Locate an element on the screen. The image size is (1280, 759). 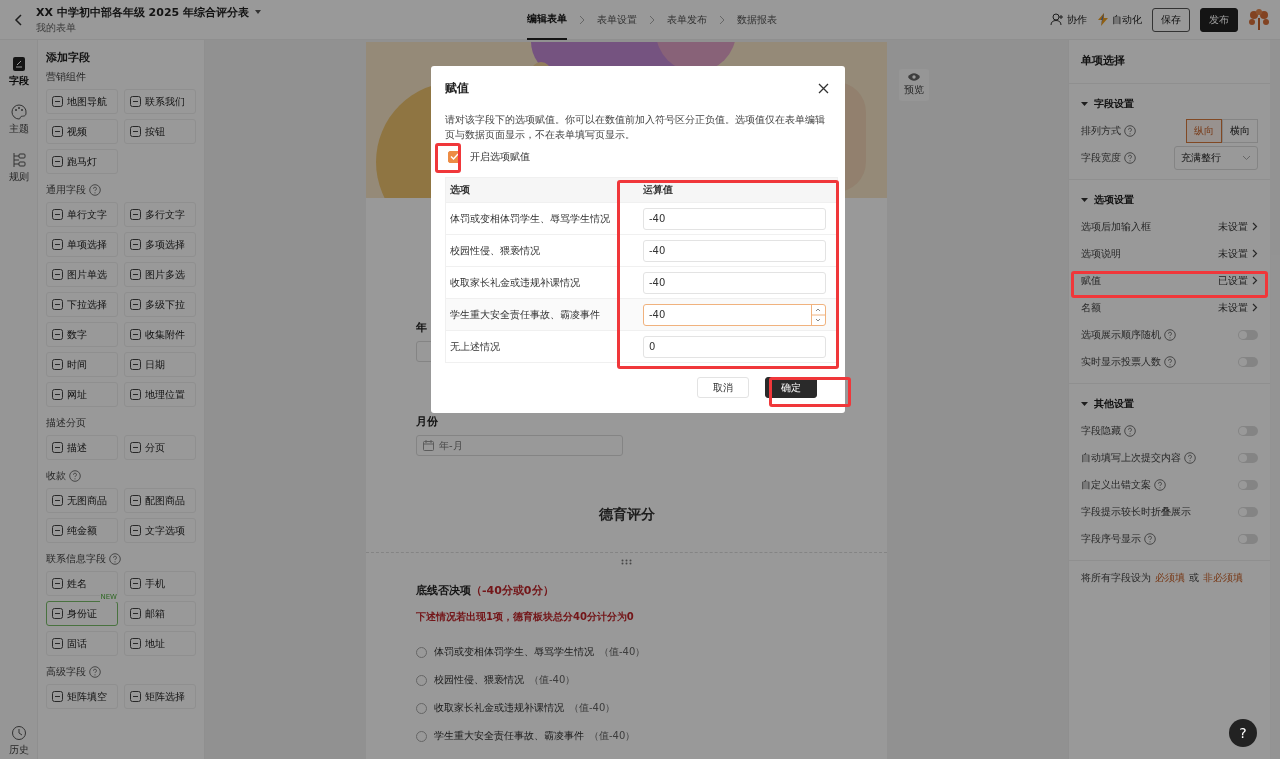
field-type-button: 时间 is located at coordinates (82, 364).